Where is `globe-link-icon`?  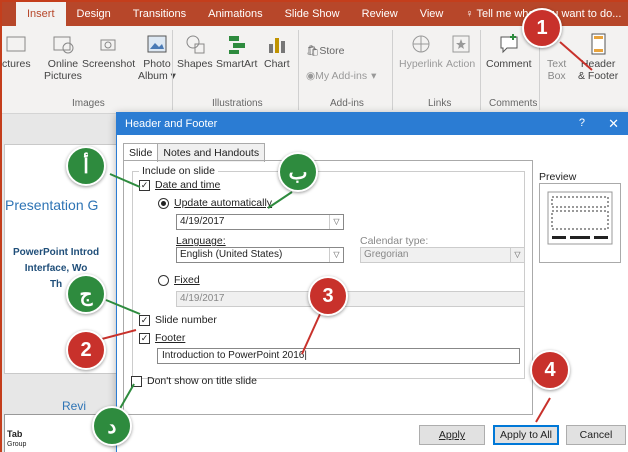 globe-link-icon is located at coordinates (421, 44).